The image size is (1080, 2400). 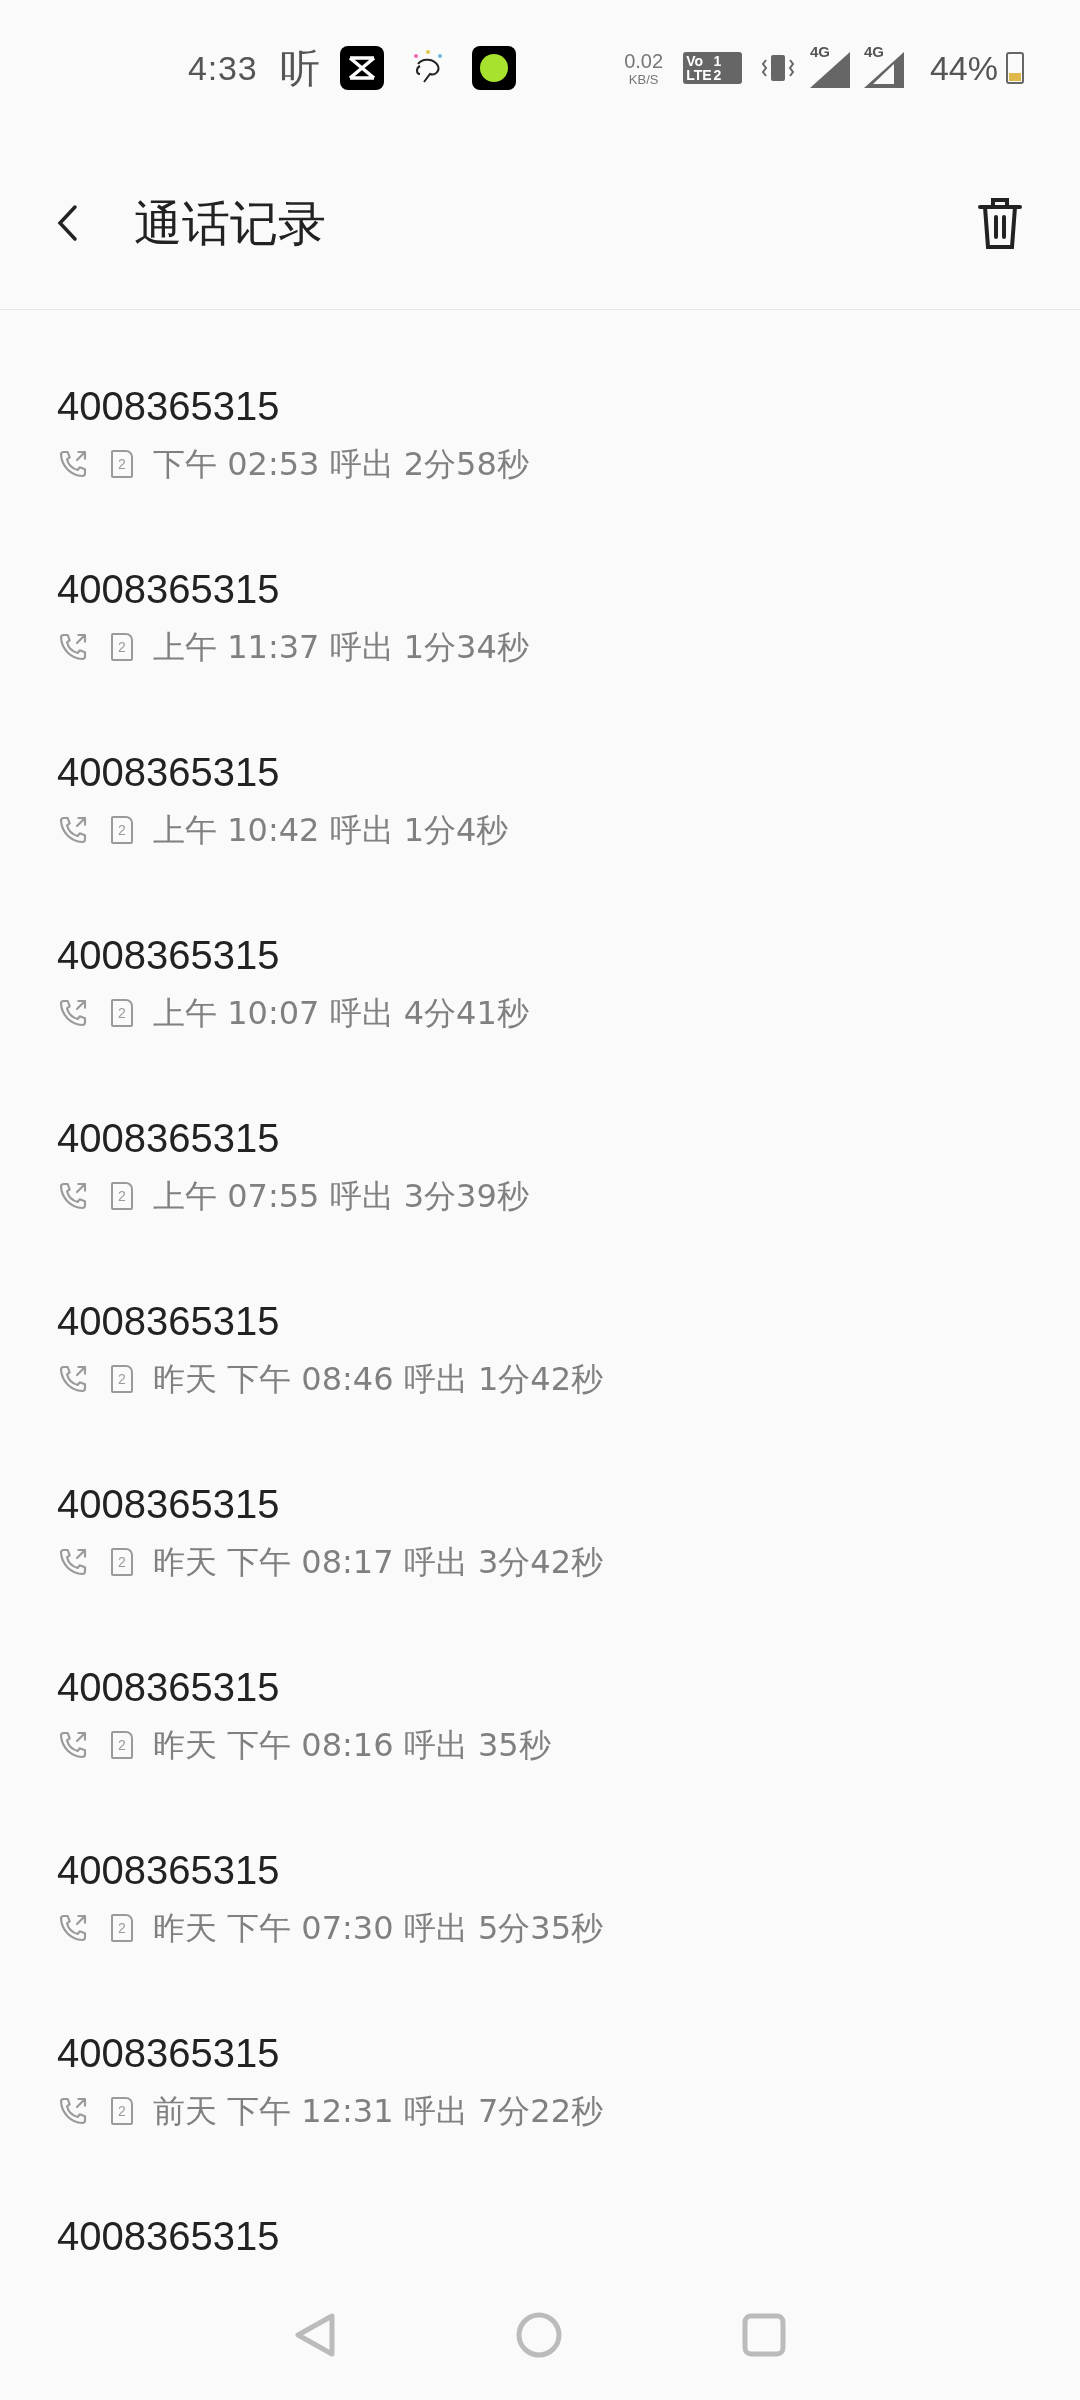 What do you see at coordinates (378, 1562) in the screenshot?
I see `call-details: 昨天 下午 08:17 呼出 3分42秒` at bounding box center [378, 1562].